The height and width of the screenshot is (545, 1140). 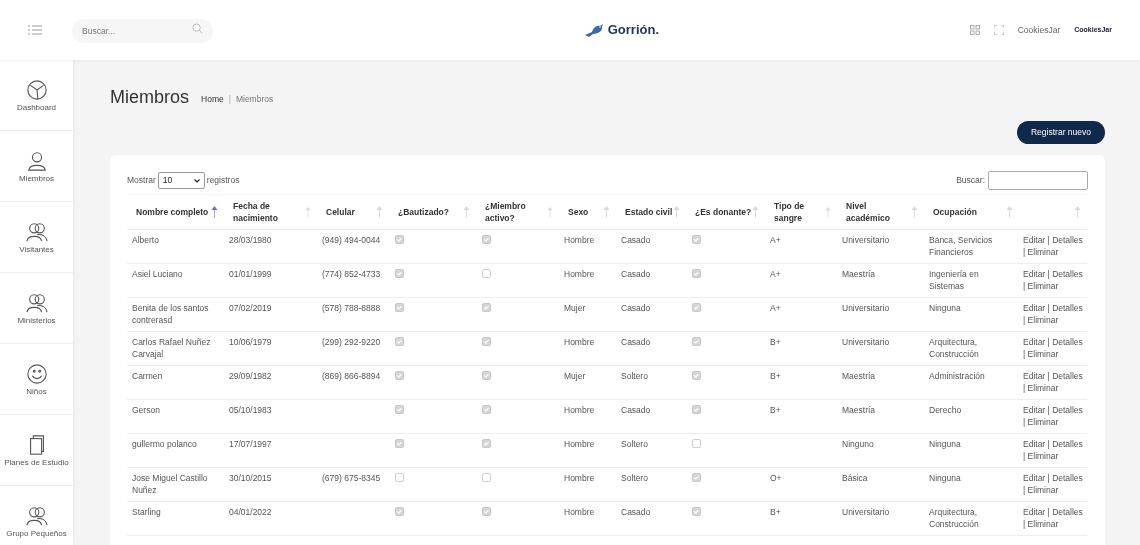 I want to click on column-header: Nombre completo, so click(x=172, y=212).